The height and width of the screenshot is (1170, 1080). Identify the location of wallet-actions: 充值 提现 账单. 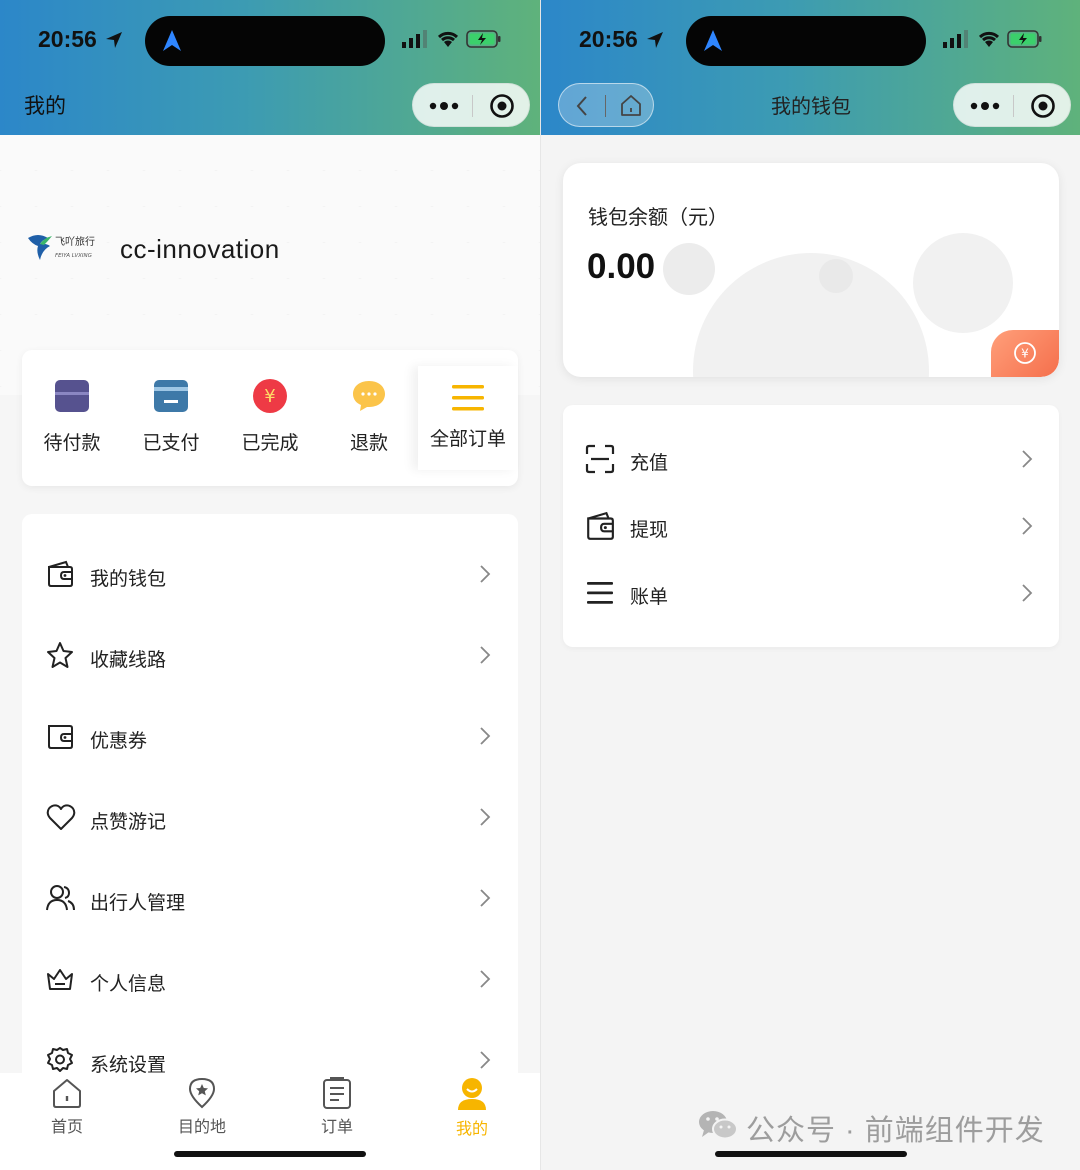
(811, 526).